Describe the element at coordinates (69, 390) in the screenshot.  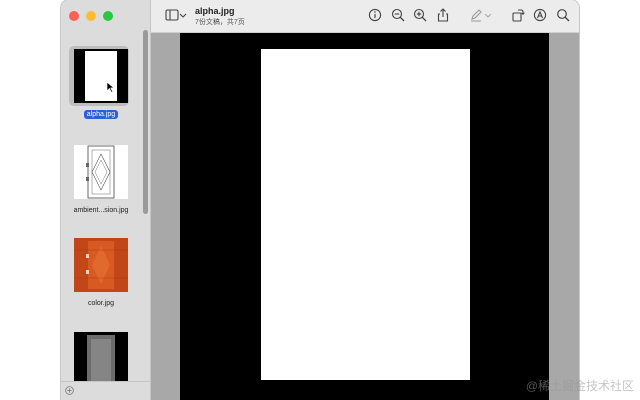
I see `add-page-icon` at that location.